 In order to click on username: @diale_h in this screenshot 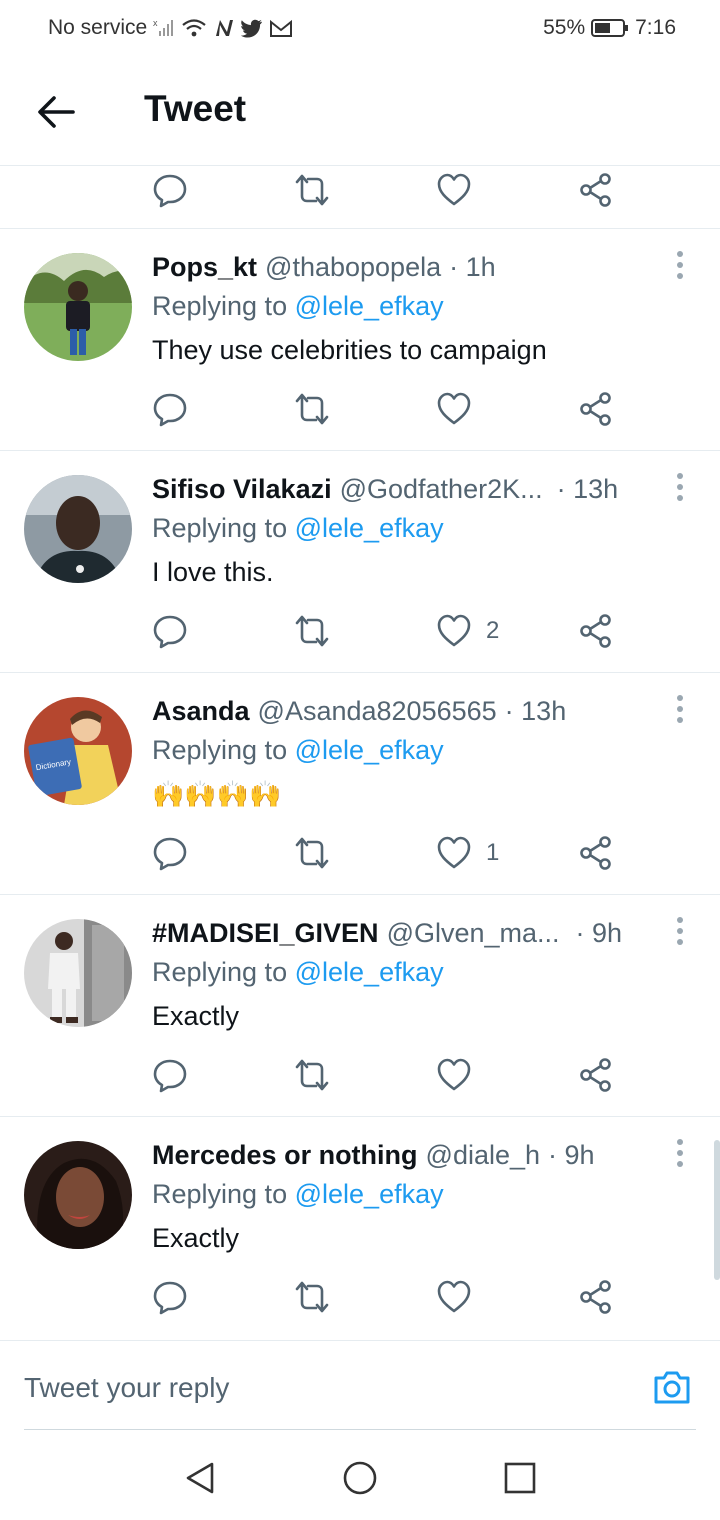, I will do `click(483, 1155)`.